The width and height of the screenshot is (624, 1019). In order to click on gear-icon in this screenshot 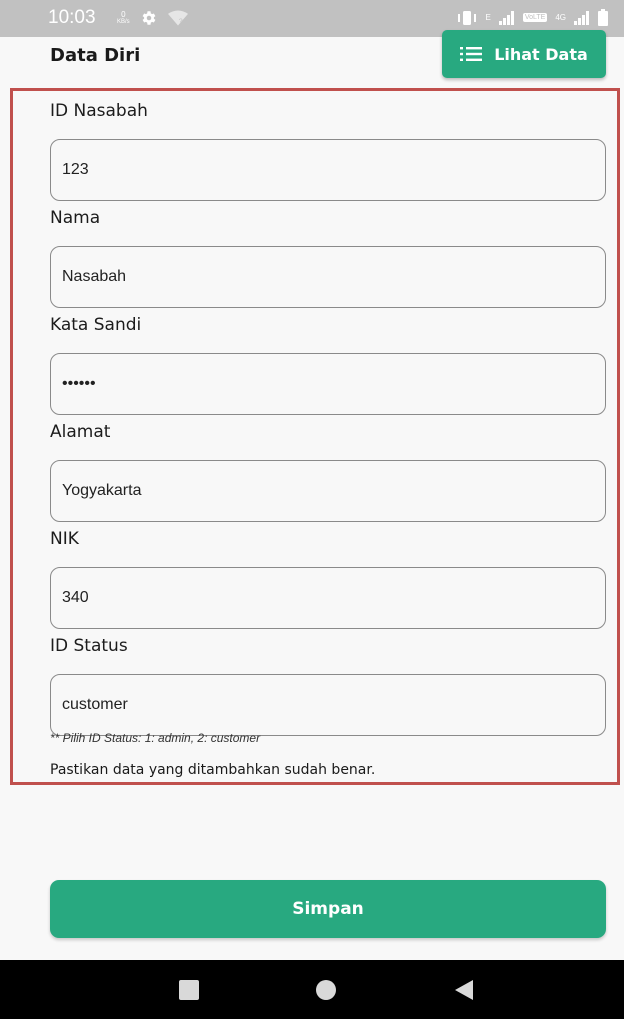, I will do `click(149, 18)`.